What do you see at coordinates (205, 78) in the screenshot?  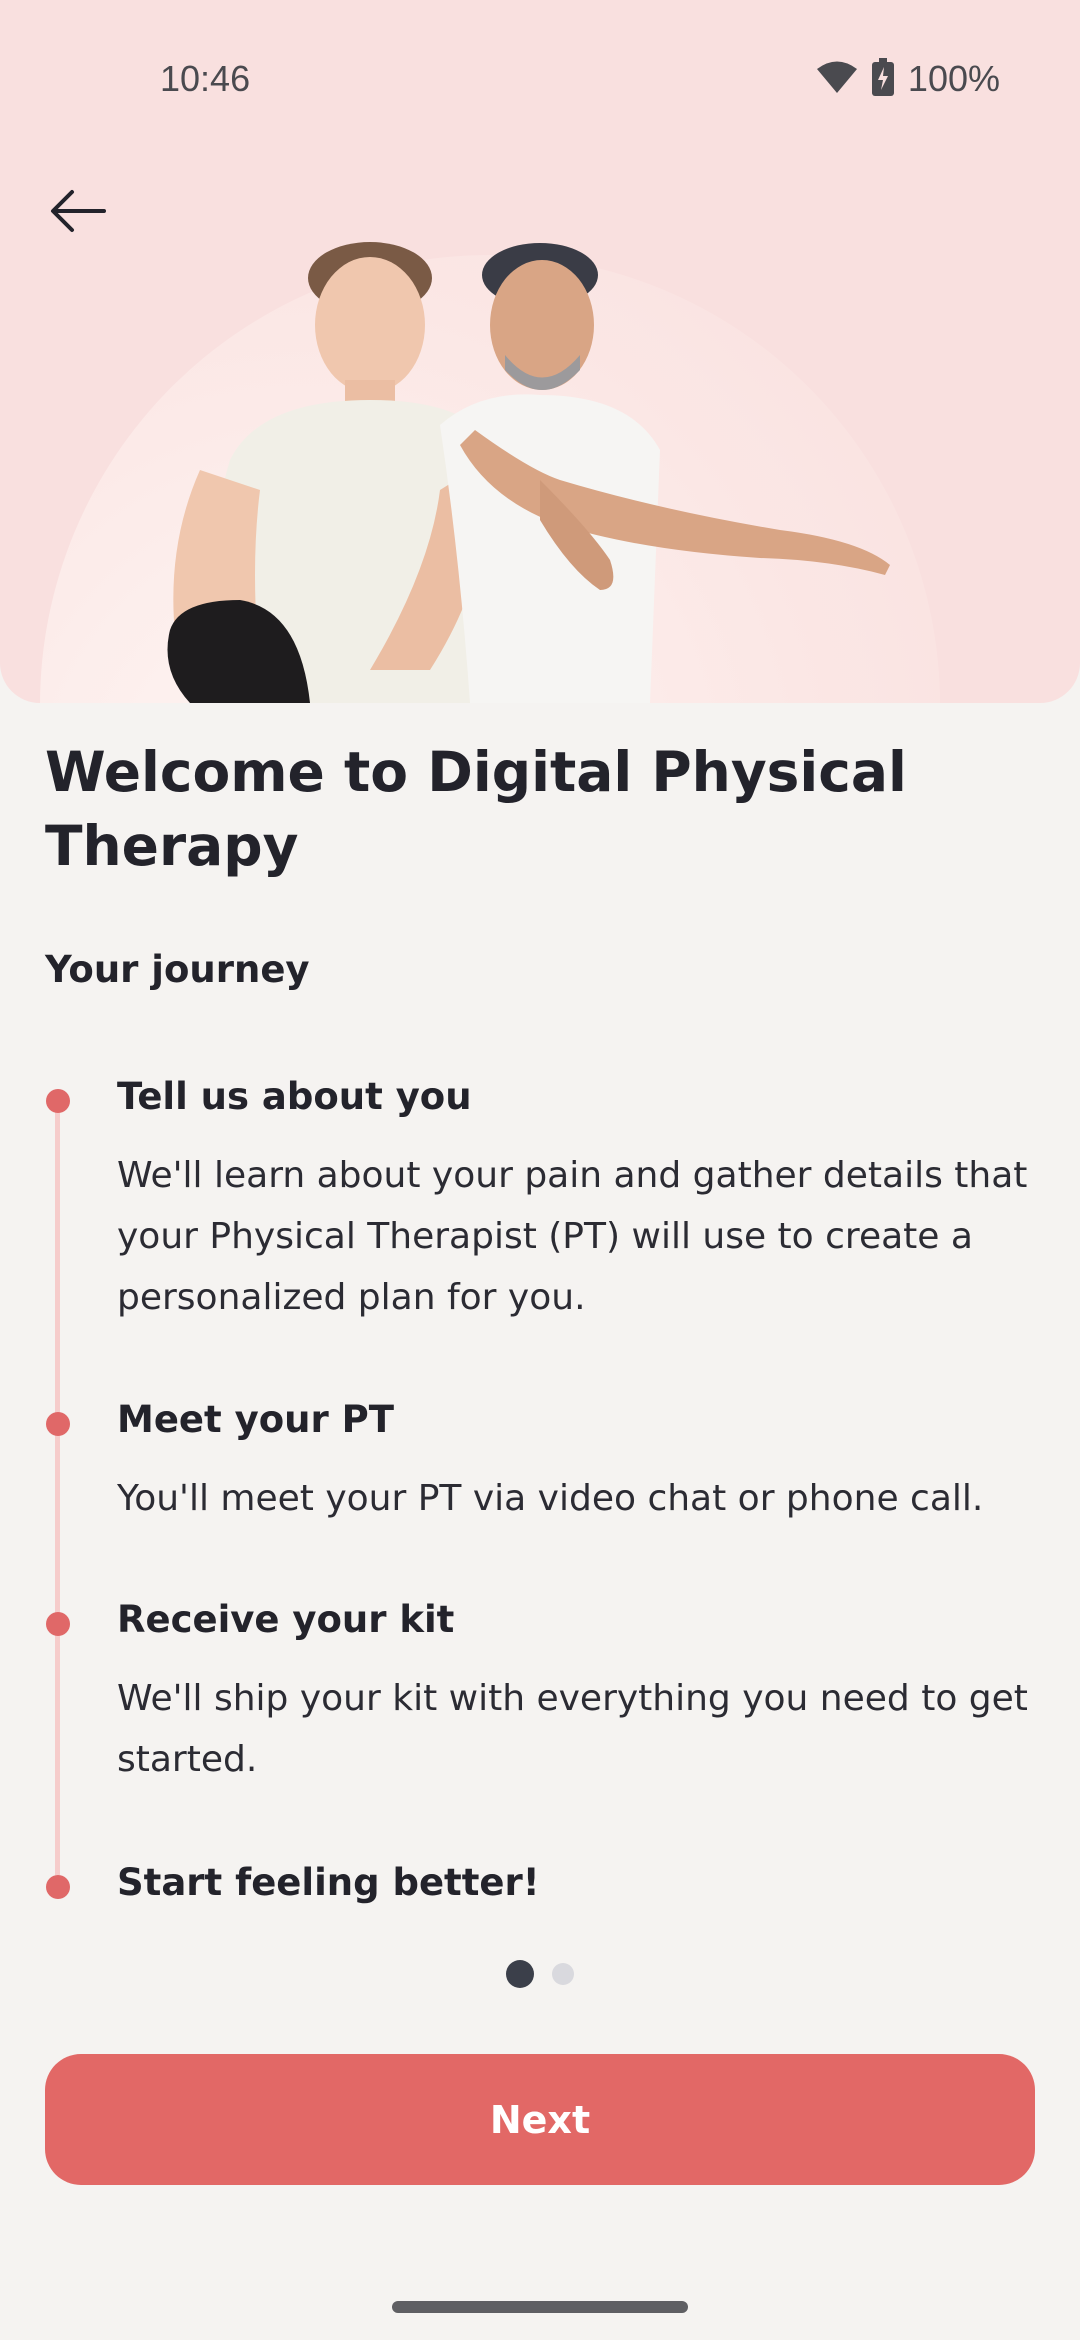 I see `status-time: 10:46` at bounding box center [205, 78].